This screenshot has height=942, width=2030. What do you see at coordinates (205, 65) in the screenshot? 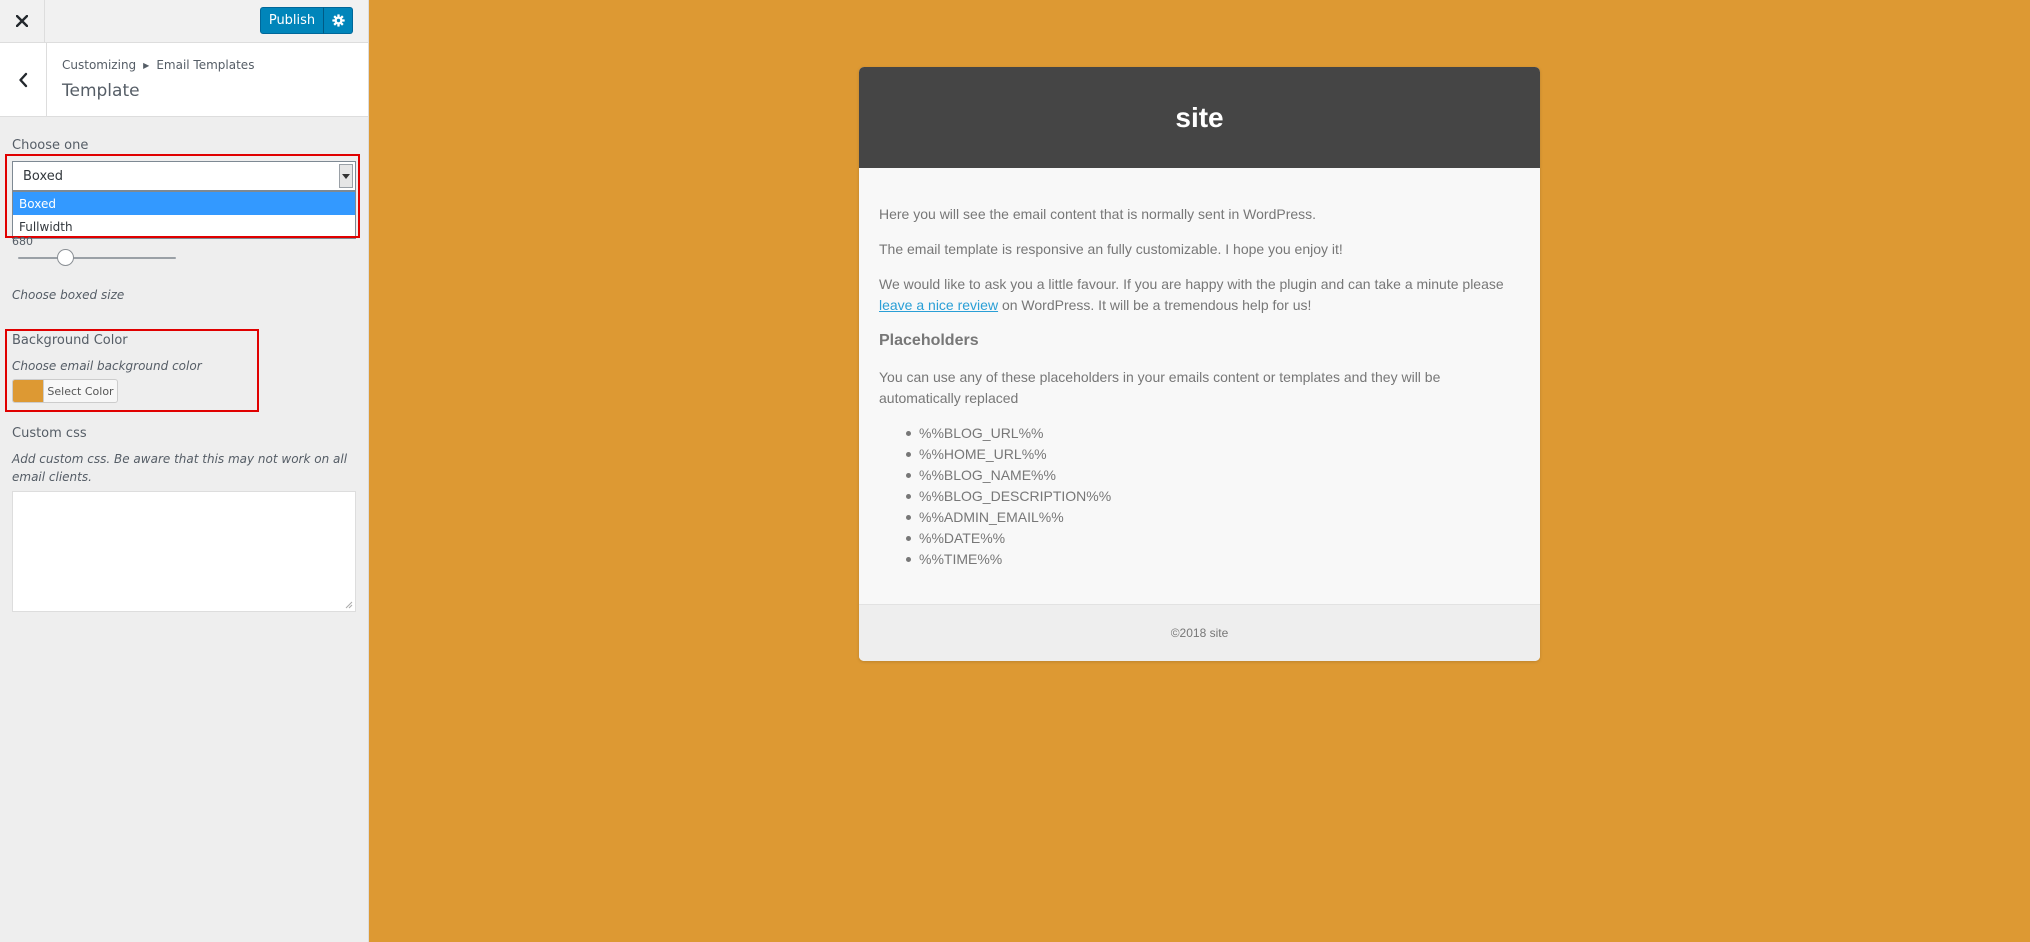
I see `breadcrumb-email-templates: Email Templates` at bounding box center [205, 65].